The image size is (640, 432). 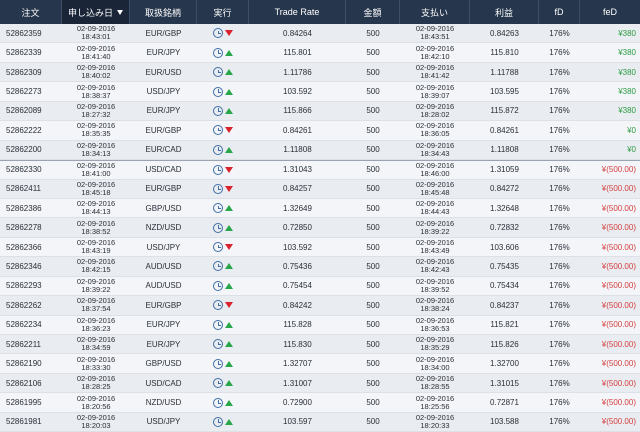 I want to click on trade-rate: 103.597, so click(x=297, y=422).